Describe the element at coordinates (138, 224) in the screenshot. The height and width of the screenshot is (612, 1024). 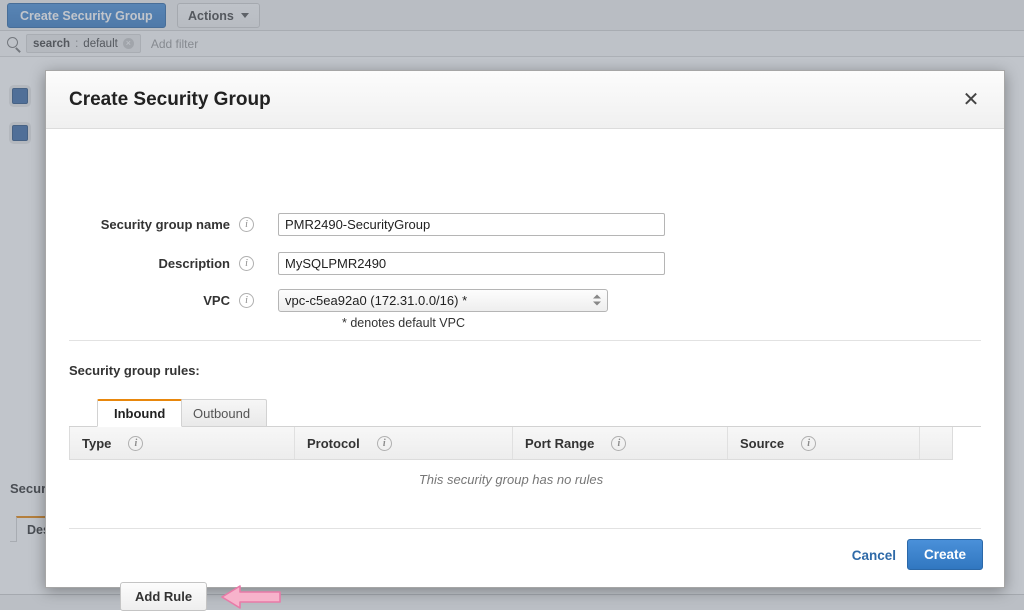
I see `security-group-name-label: Security group name` at that location.